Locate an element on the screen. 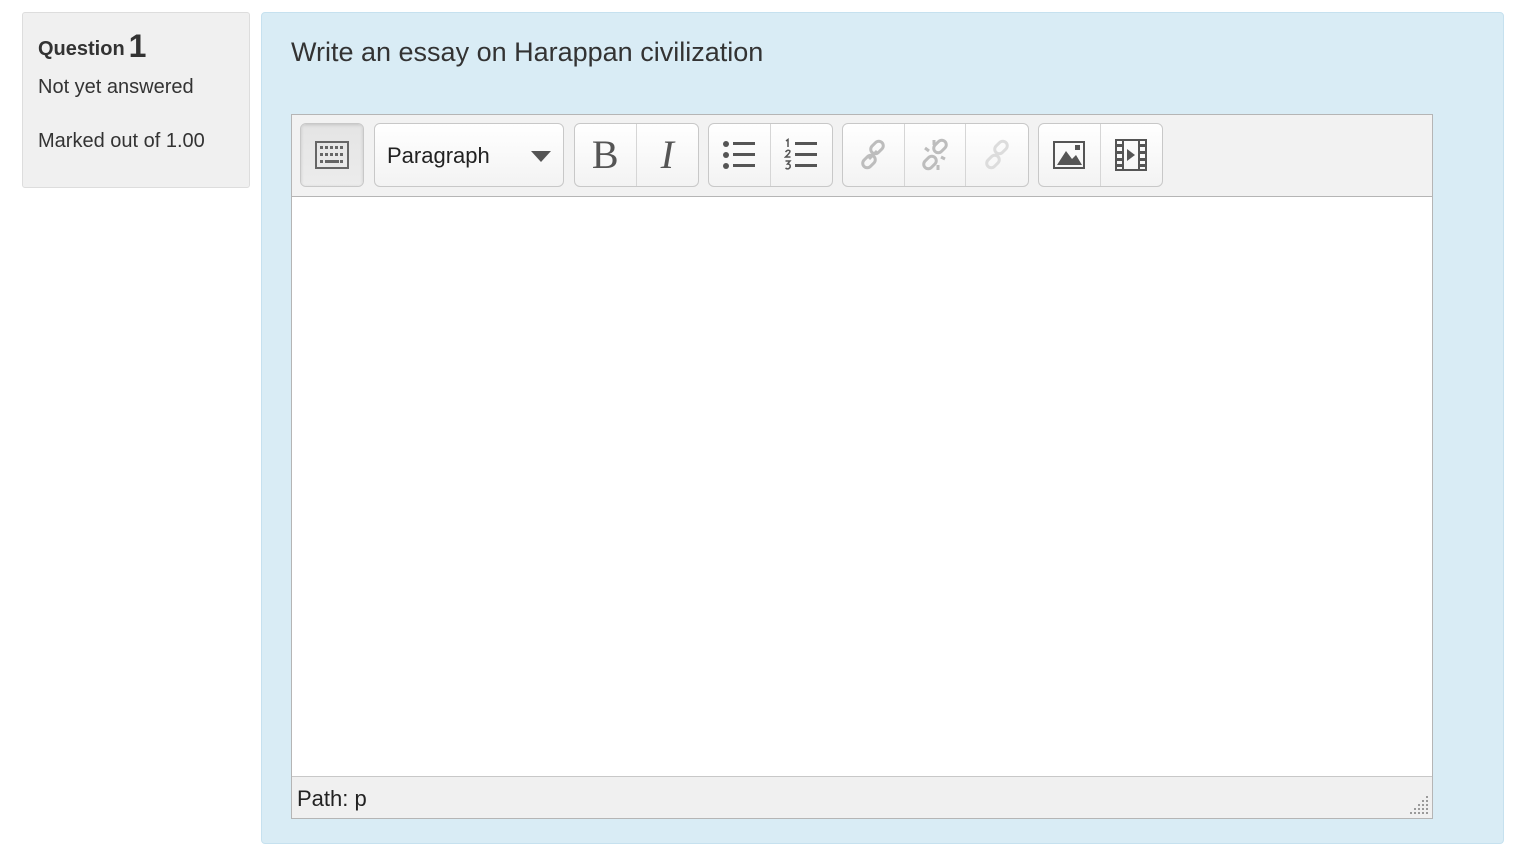 The height and width of the screenshot is (862, 1522). list-group is located at coordinates (770, 155).